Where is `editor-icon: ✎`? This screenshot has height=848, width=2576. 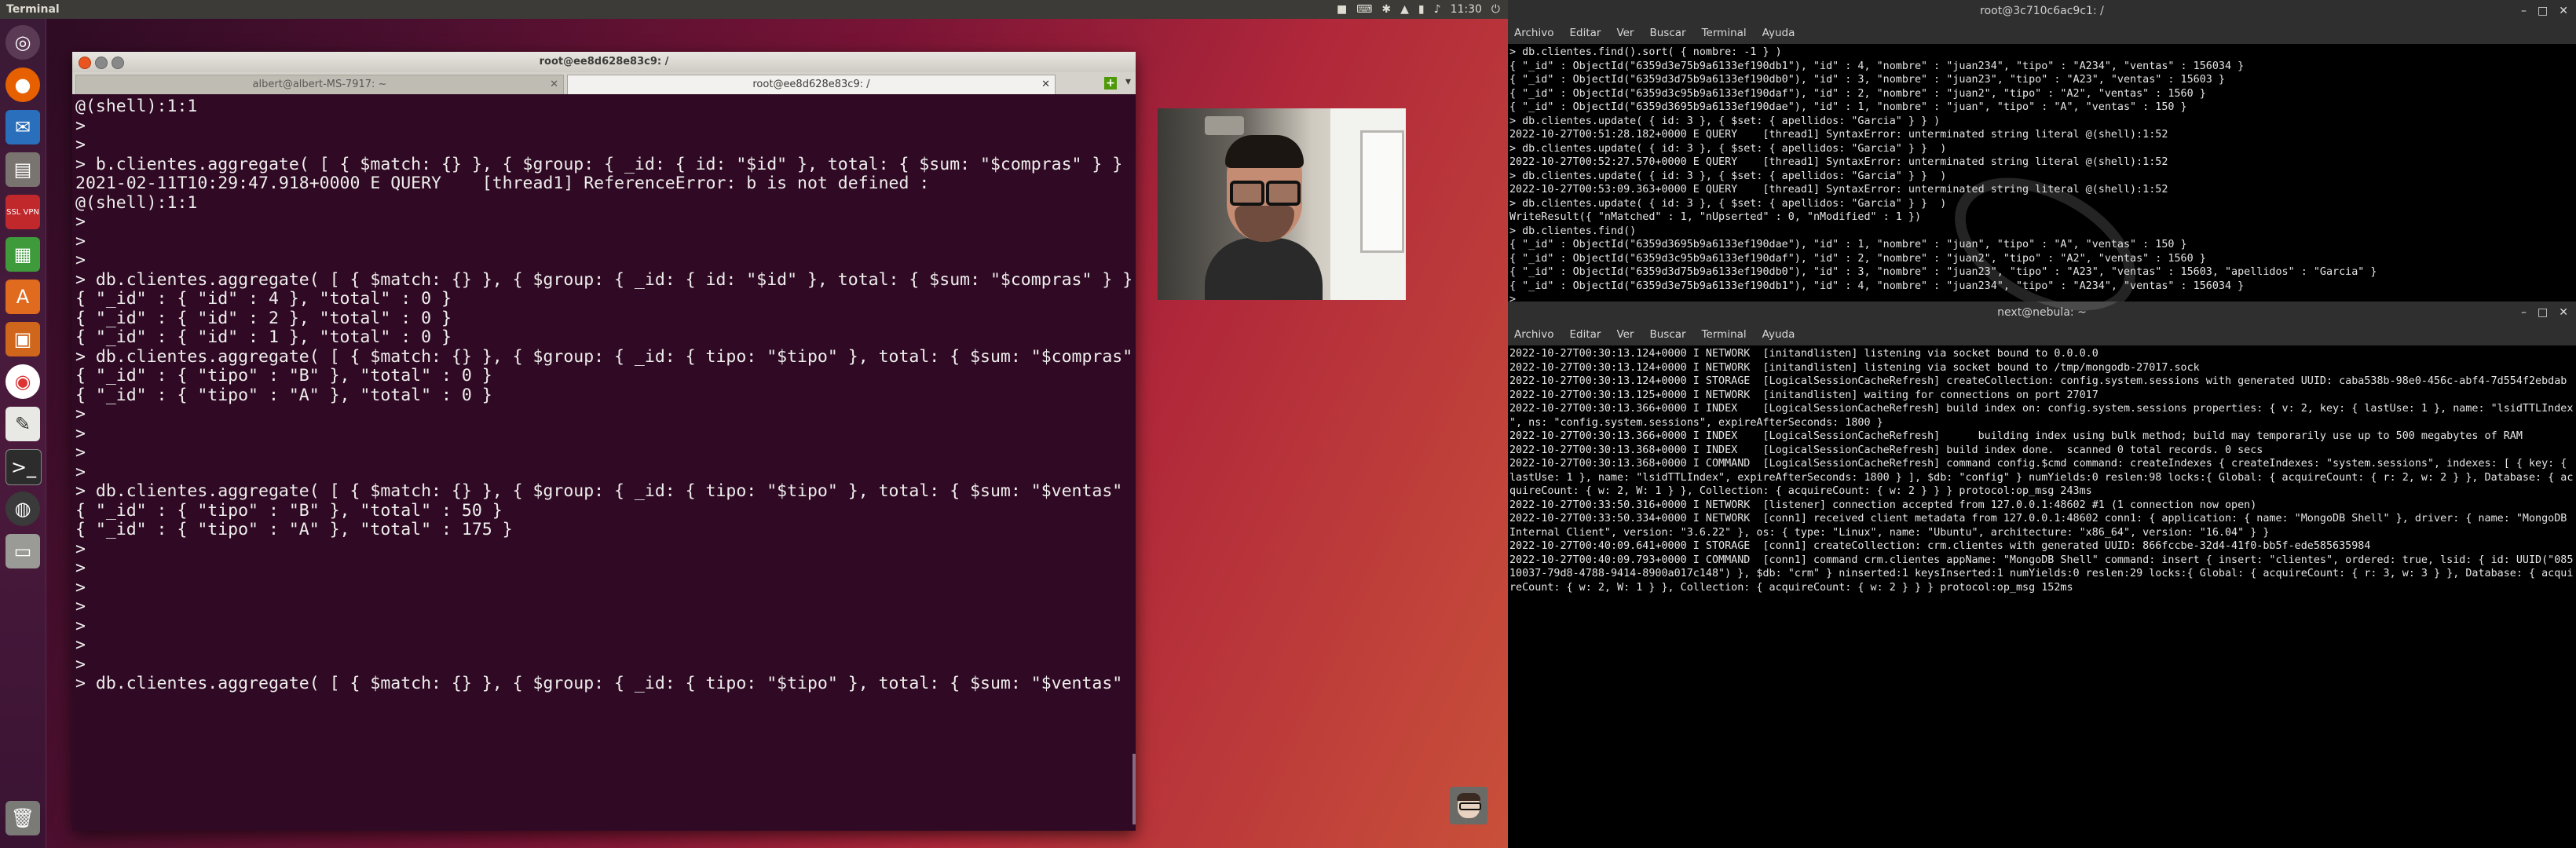 editor-icon: ✎ is located at coordinates (23, 424).